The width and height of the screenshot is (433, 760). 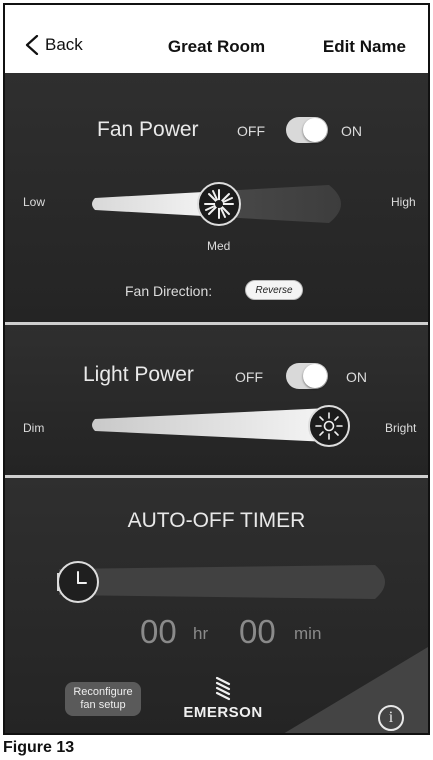 I want to click on reconfigure-fan-button: Reconfigure fan setup, so click(x=103, y=699).